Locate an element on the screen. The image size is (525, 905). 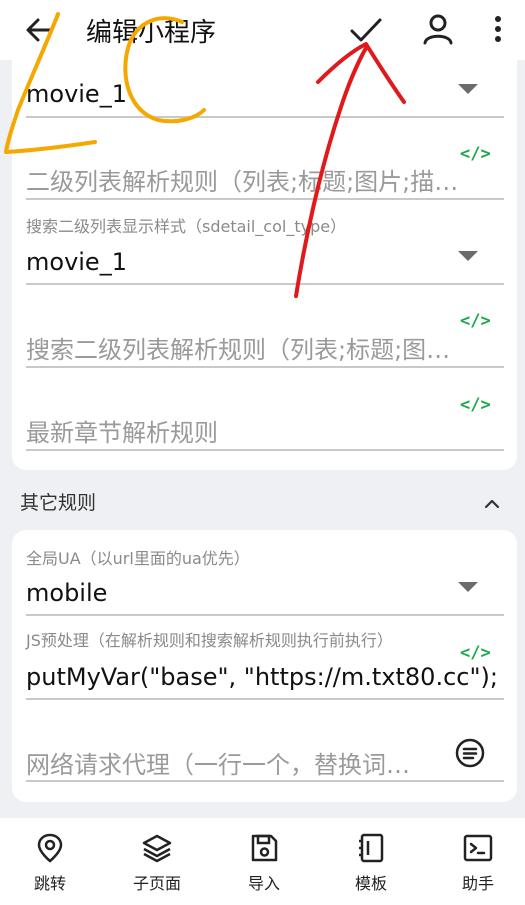
nav-label: 子页面 is located at coordinates (156, 883).